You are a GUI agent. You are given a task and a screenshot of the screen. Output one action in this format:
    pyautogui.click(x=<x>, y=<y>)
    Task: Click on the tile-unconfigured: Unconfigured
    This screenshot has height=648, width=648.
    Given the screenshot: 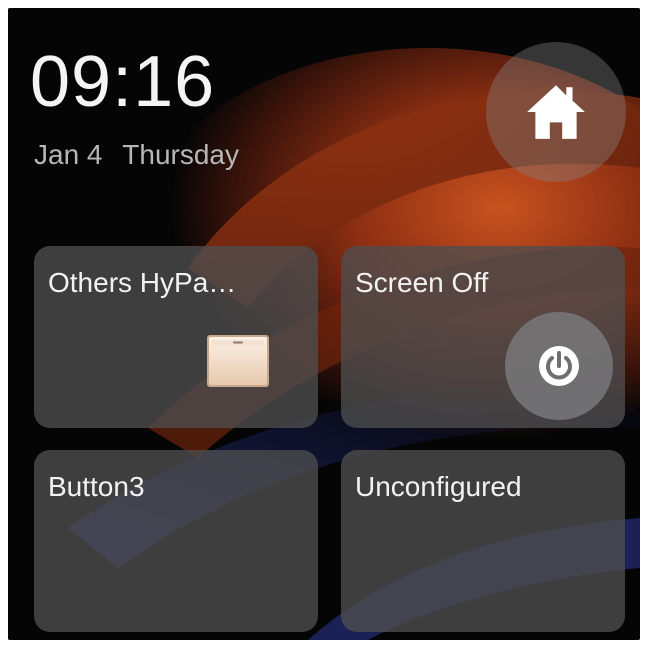 What is the action you would take?
    pyautogui.click(x=483, y=541)
    